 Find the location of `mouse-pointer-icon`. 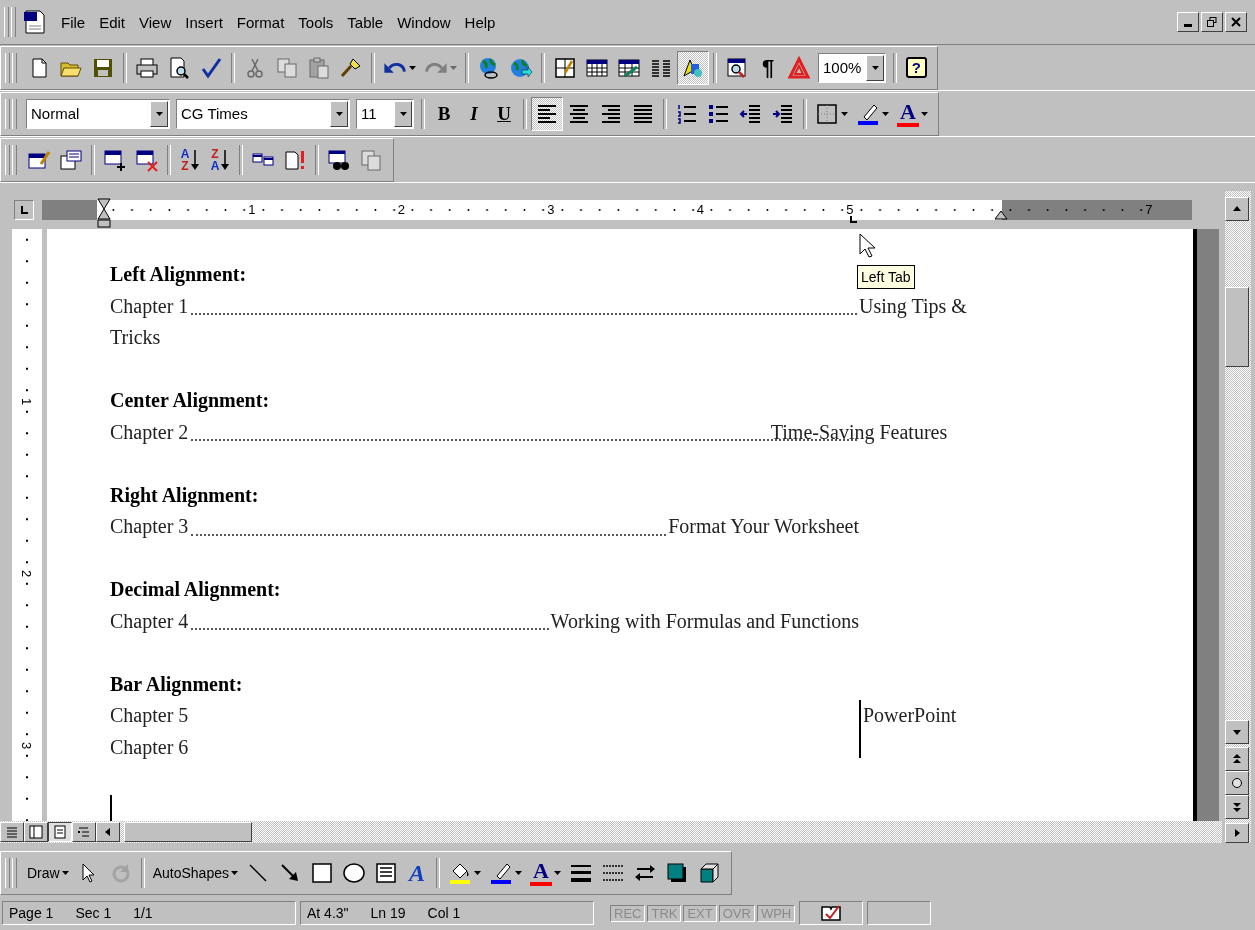

mouse-pointer-icon is located at coordinates (868, 246).